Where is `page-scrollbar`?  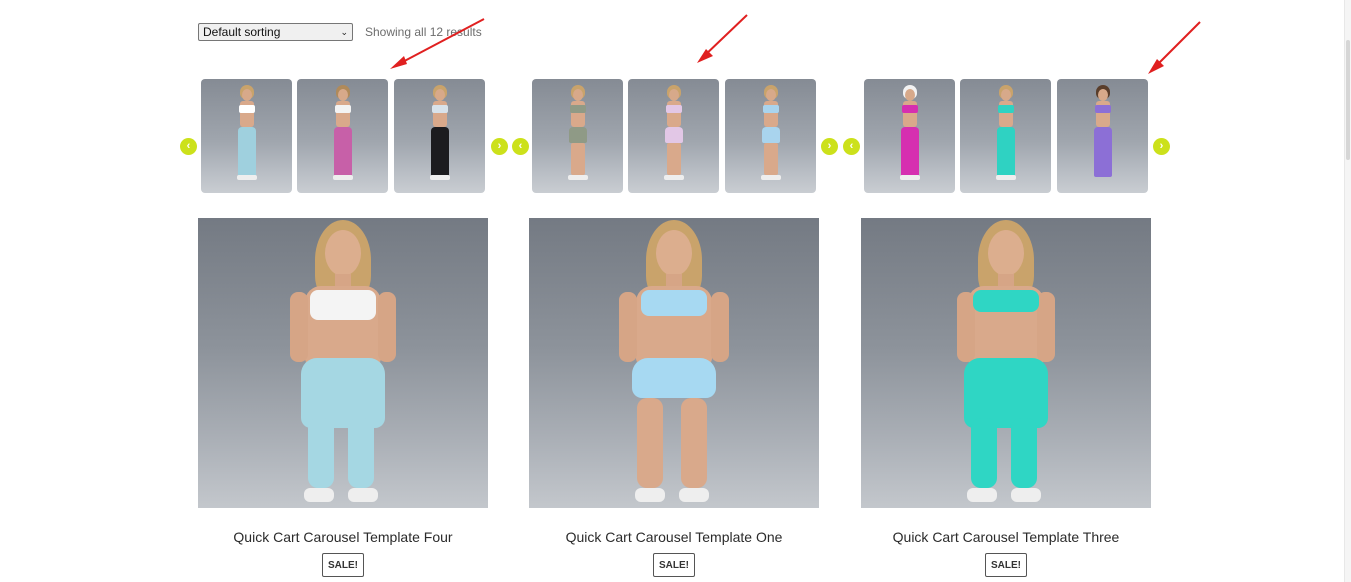
page-scrollbar is located at coordinates (1347, 291).